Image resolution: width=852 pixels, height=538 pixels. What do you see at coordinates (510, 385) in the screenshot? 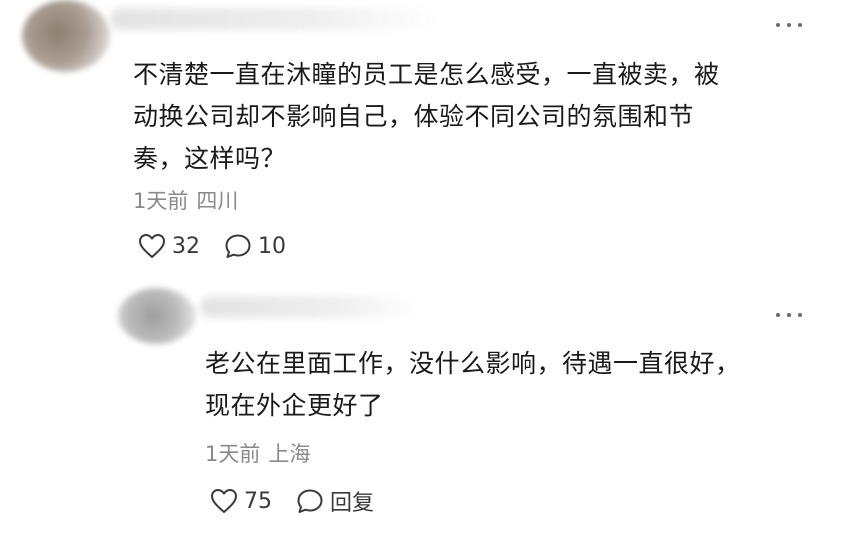
I see `comment-text: 老公在里面工作，没什么影响，待遇一直很好， 现在外企更好了` at bounding box center [510, 385].